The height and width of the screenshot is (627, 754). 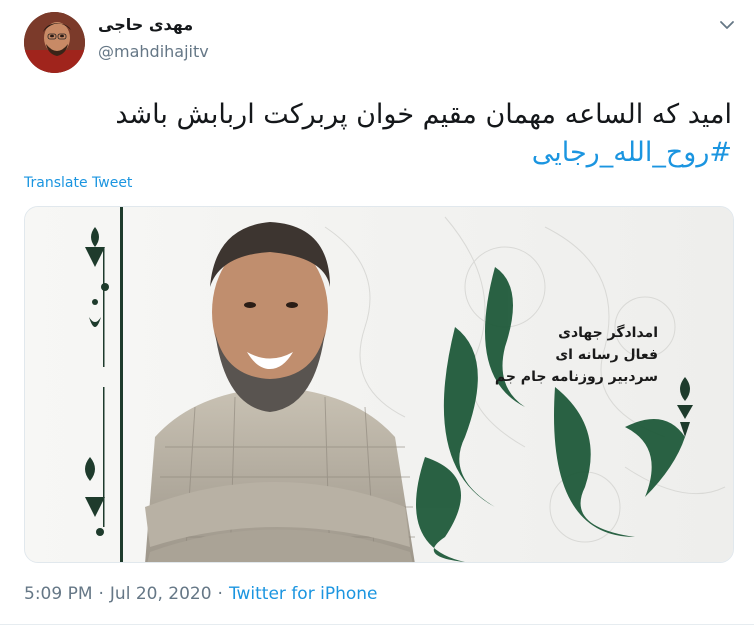 I want to click on divider, so click(x=377, y=624).